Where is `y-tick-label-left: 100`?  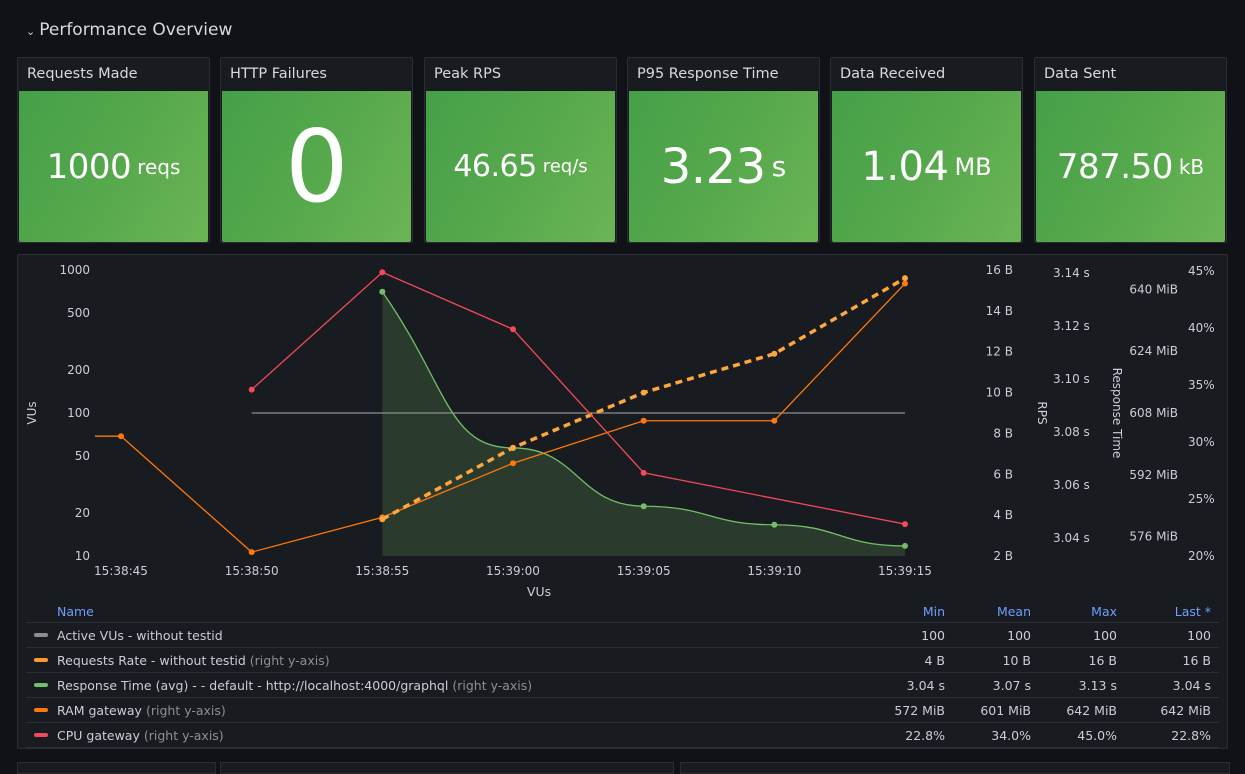
y-tick-label-left: 100 is located at coordinates (78, 413).